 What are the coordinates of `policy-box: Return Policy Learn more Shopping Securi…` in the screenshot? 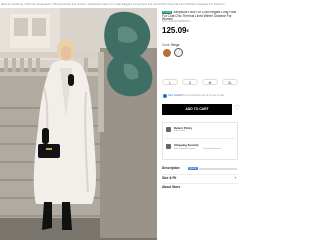 It's located at (200, 141).